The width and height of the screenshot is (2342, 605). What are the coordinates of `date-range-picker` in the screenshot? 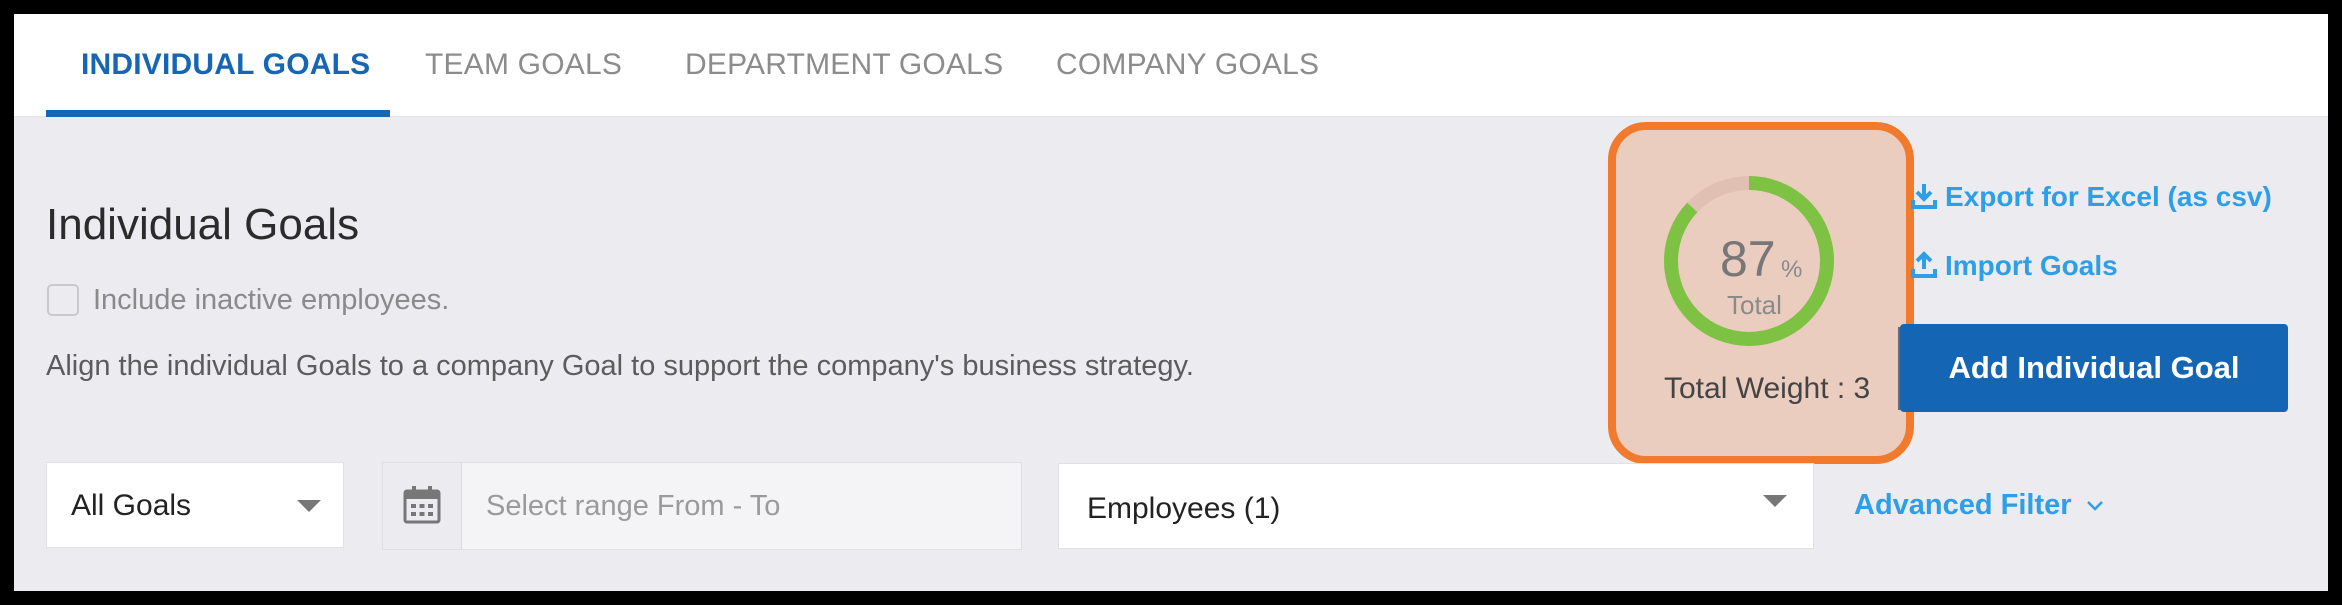 It's located at (702, 506).